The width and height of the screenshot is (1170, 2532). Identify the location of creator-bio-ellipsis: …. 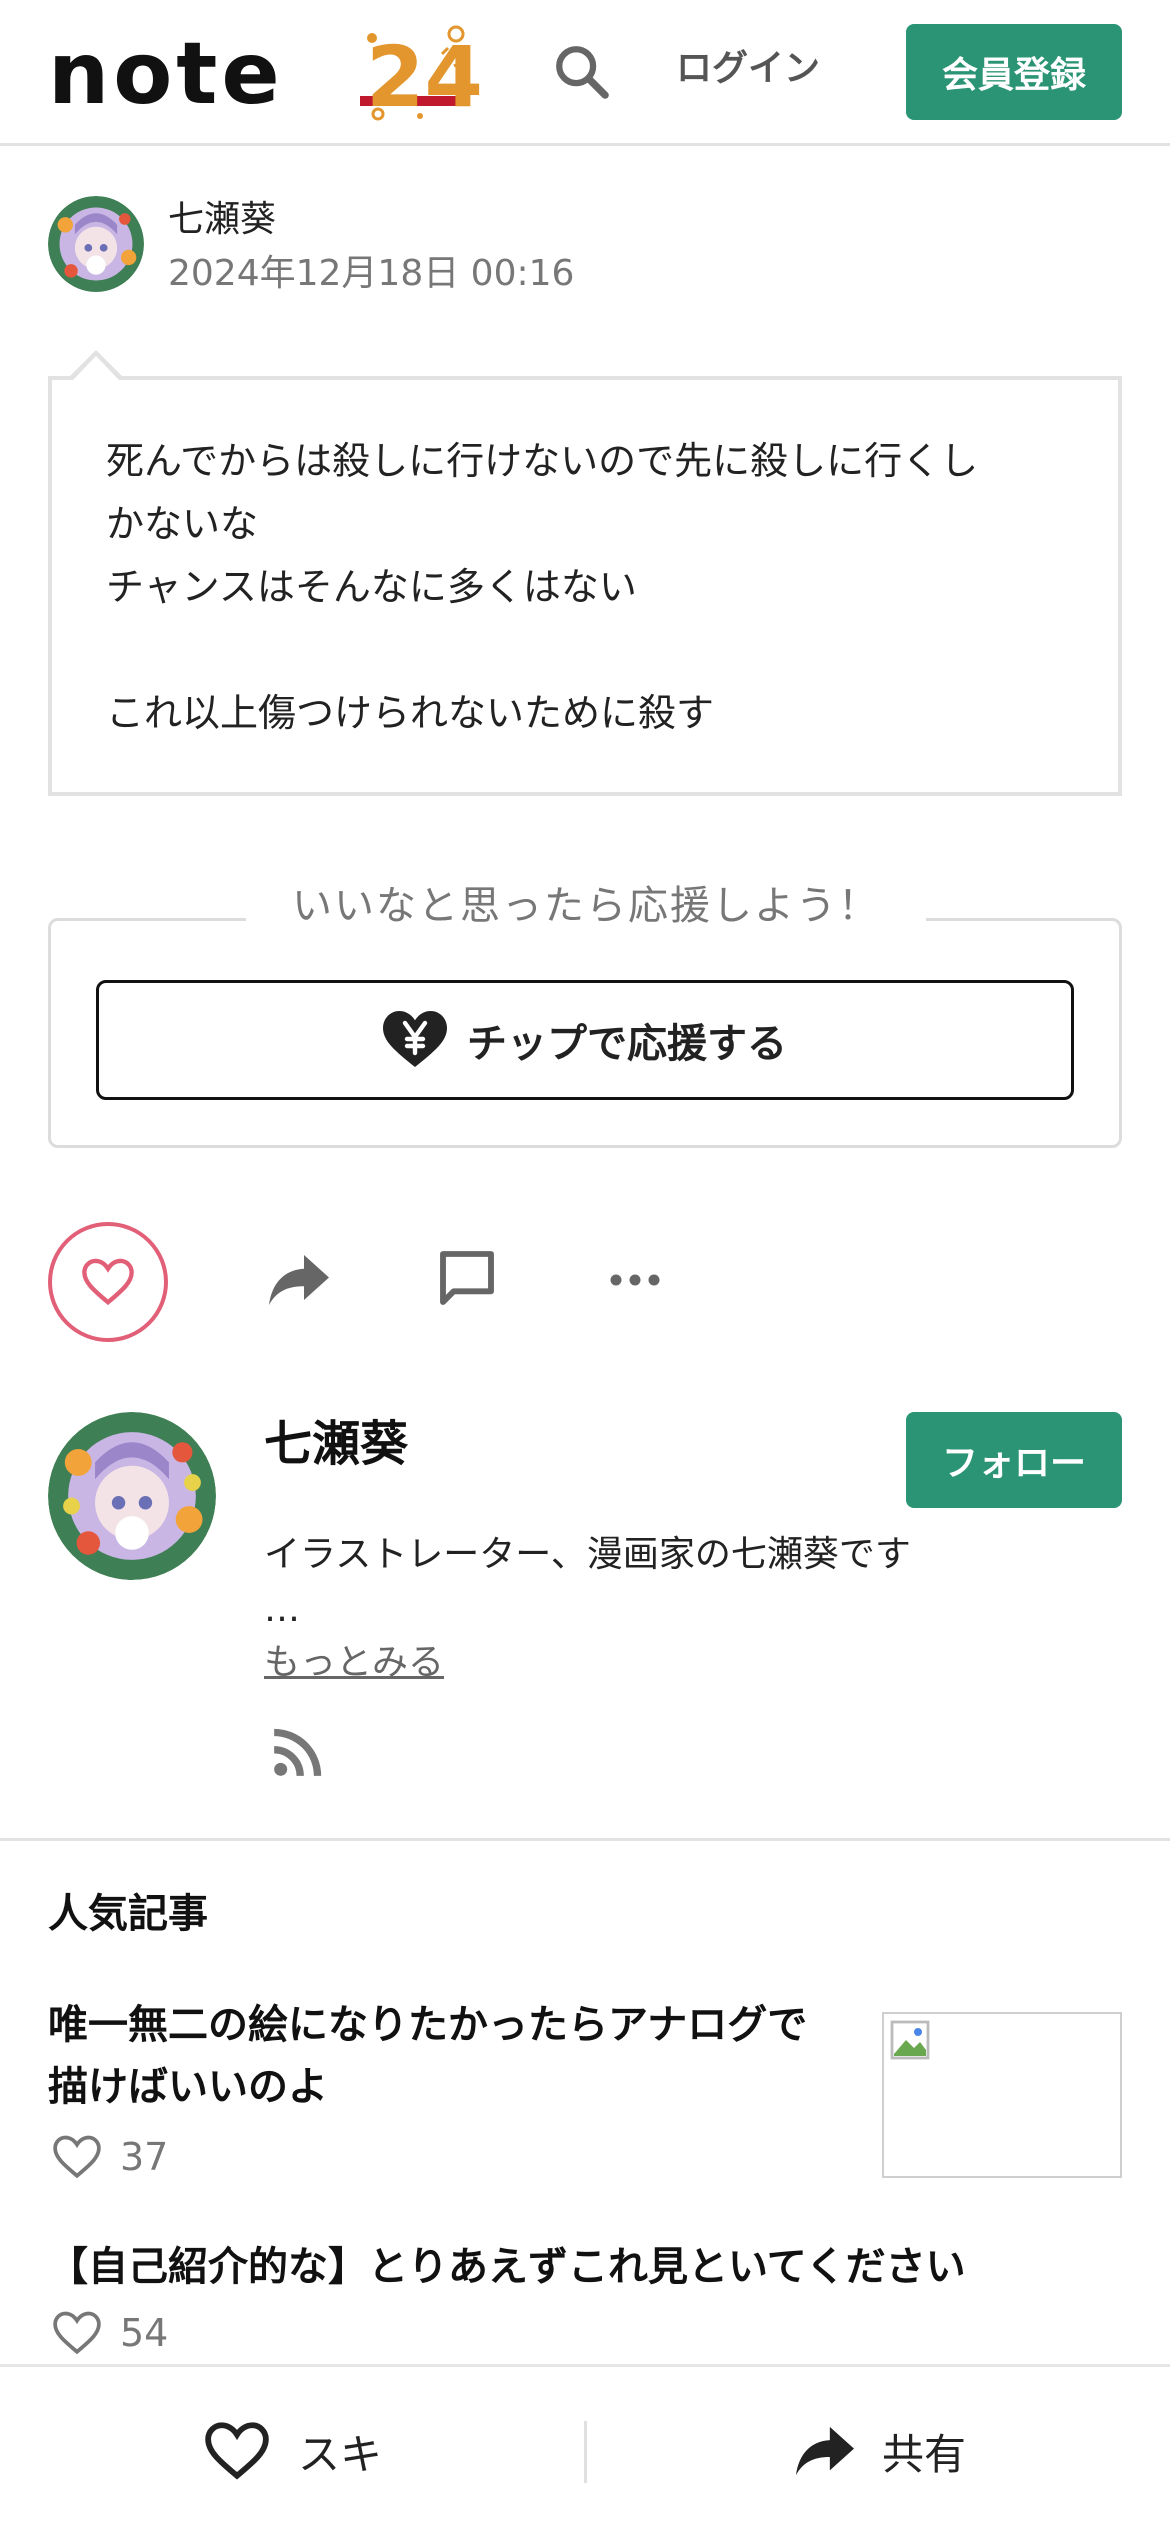
(282, 1609).